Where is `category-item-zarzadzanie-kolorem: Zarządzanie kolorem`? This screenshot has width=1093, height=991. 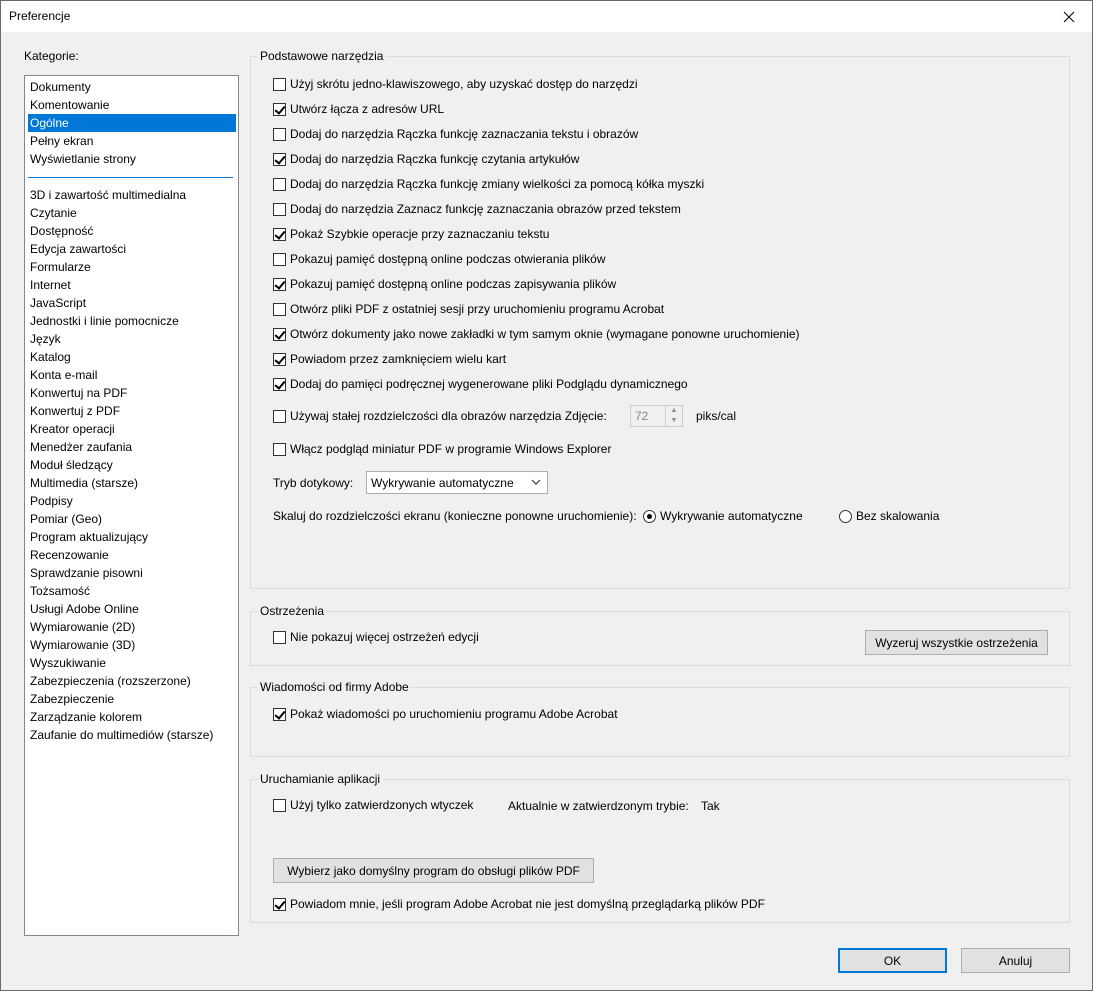 category-item-zarzadzanie-kolorem: Zarządzanie kolorem is located at coordinates (132, 717).